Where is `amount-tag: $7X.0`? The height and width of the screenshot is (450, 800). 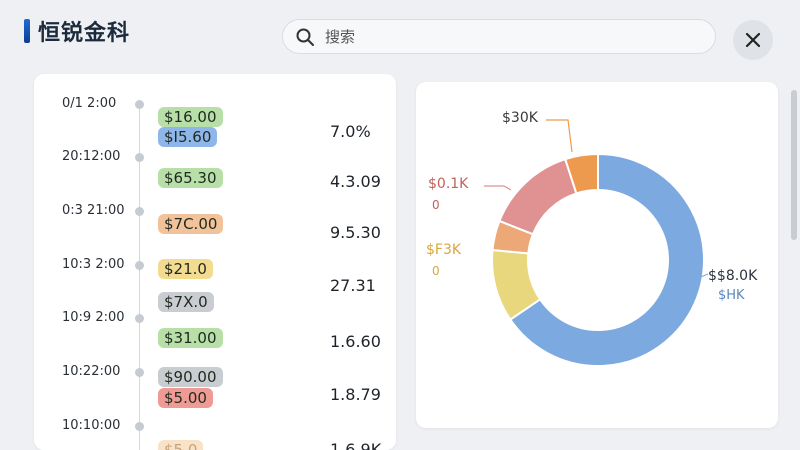 amount-tag: $7X.0 is located at coordinates (186, 302).